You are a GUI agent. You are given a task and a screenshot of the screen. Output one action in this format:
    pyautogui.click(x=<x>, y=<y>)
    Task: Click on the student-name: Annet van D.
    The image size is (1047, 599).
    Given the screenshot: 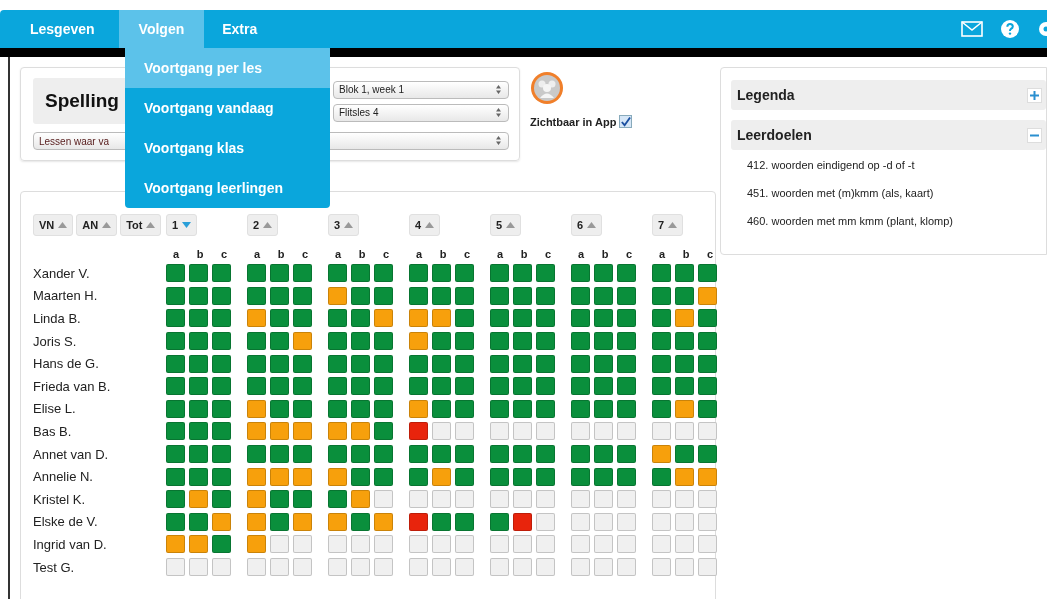 What is the action you would take?
    pyautogui.click(x=71, y=454)
    